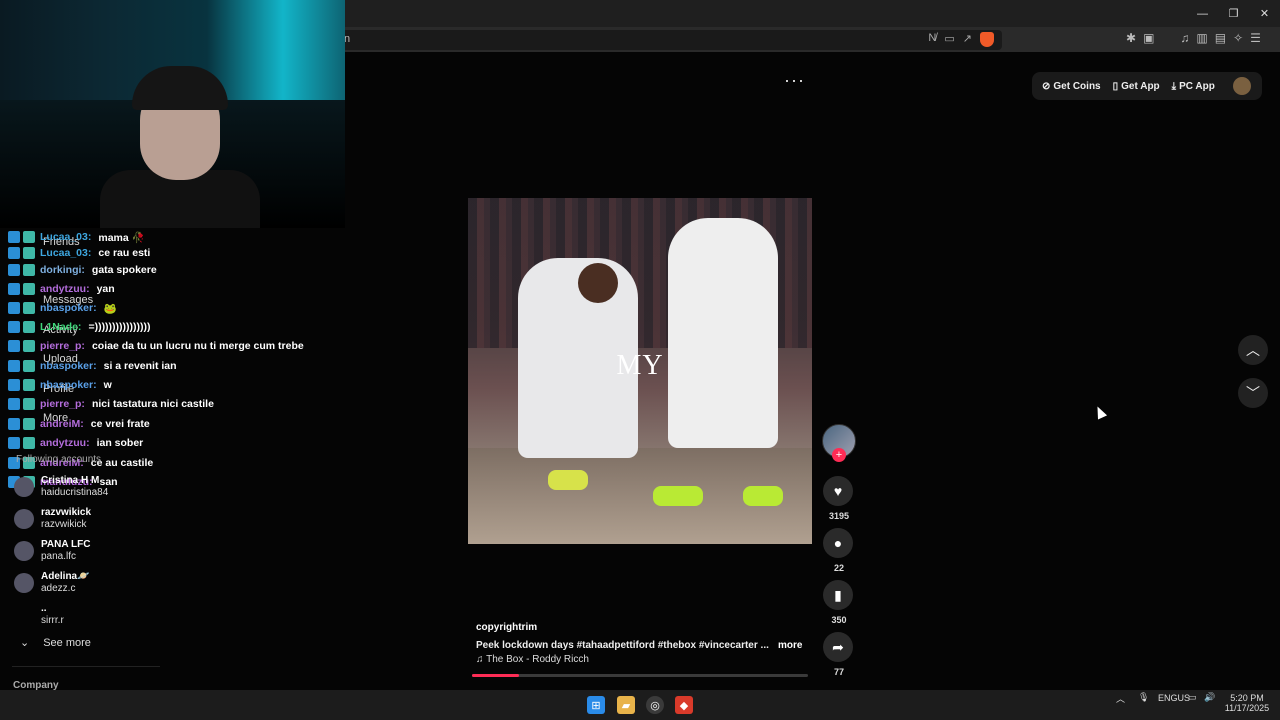 This screenshot has width=1280, height=720. Describe the element at coordinates (1136, 86) in the screenshot. I see `get-app-button: ▯ Get App` at that location.